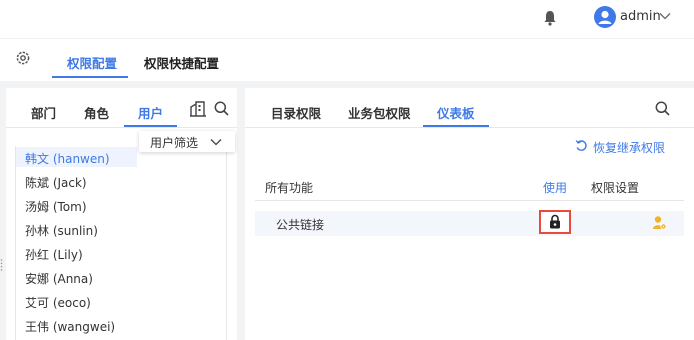  Describe the element at coordinates (92, 62) in the screenshot. I see `tab-permission-config: 权限配置` at that location.